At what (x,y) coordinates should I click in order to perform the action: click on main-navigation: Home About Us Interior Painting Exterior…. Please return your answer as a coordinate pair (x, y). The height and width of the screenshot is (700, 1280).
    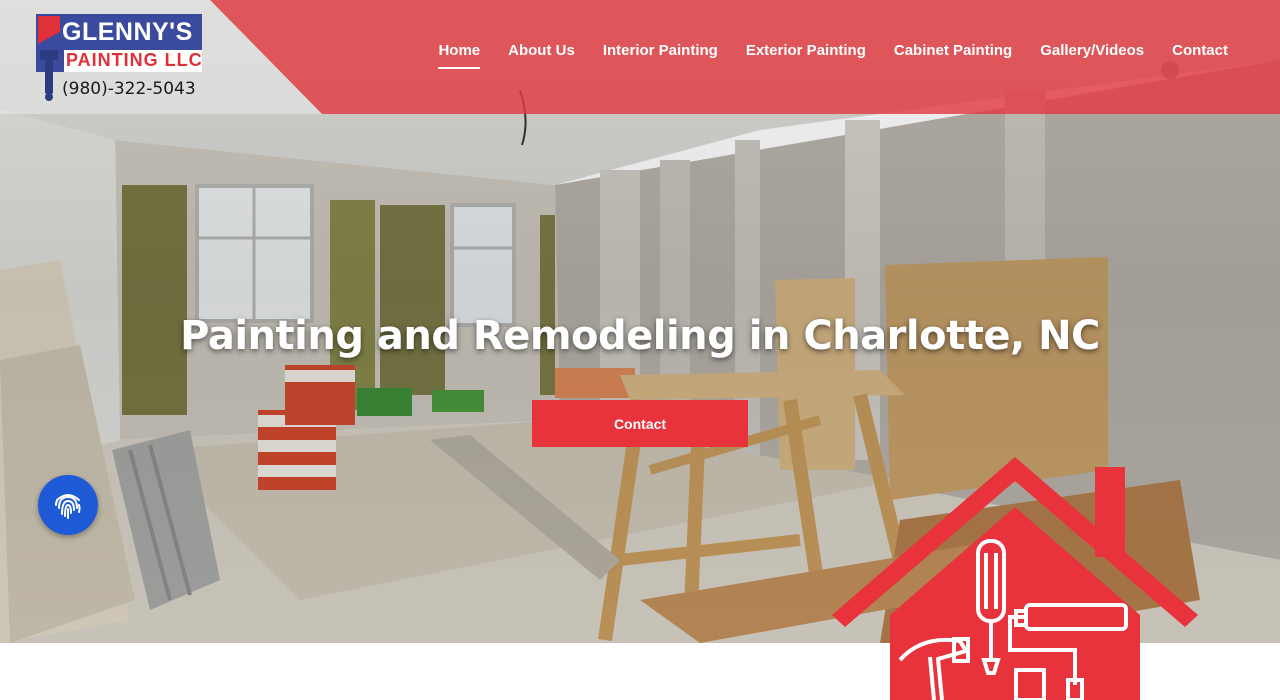
    Looking at the image, I should click on (833, 55).